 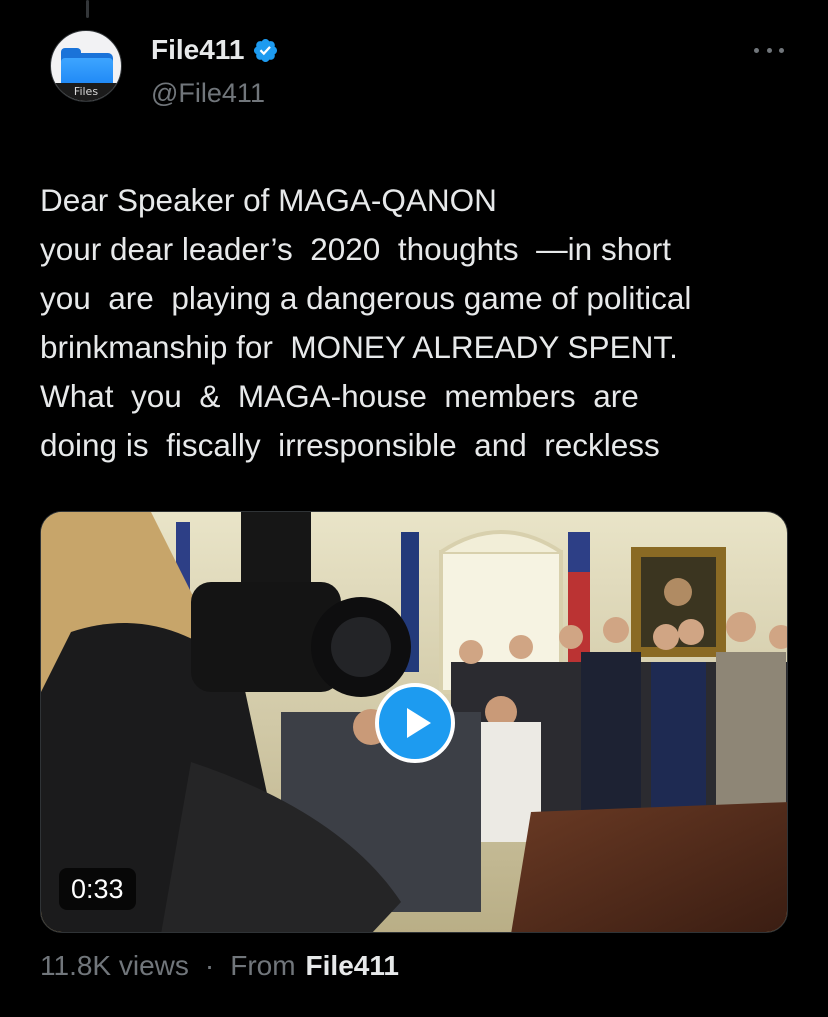 I want to click on source-account-link: File411, so click(x=352, y=966).